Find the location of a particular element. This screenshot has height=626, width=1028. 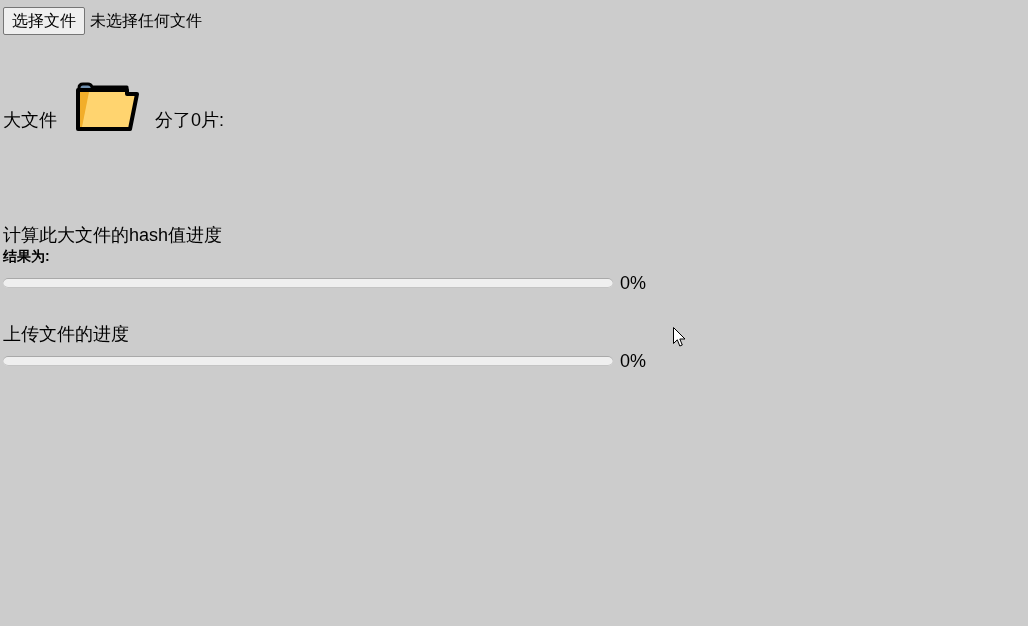

folder-icon is located at coordinates (107, 106).